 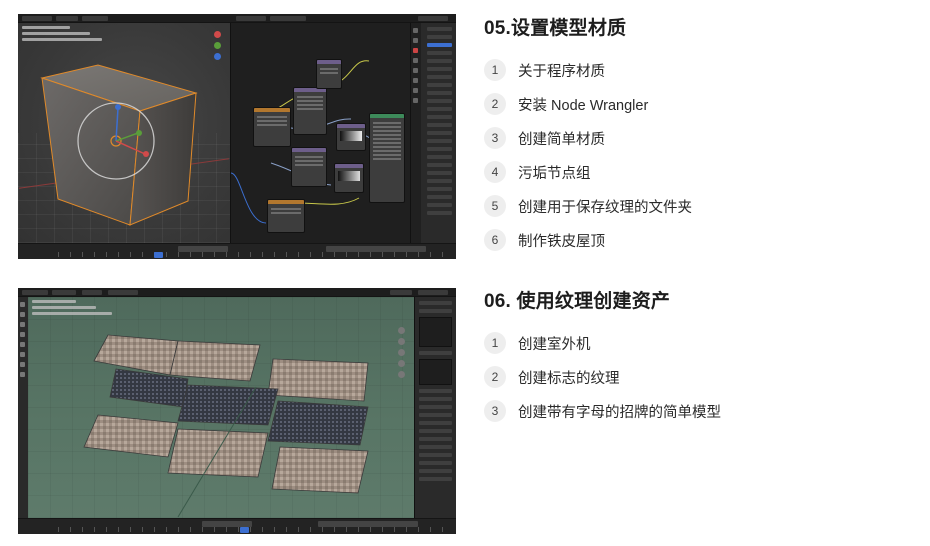 I want to click on 3d-viewport, so click(x=124, y=133).